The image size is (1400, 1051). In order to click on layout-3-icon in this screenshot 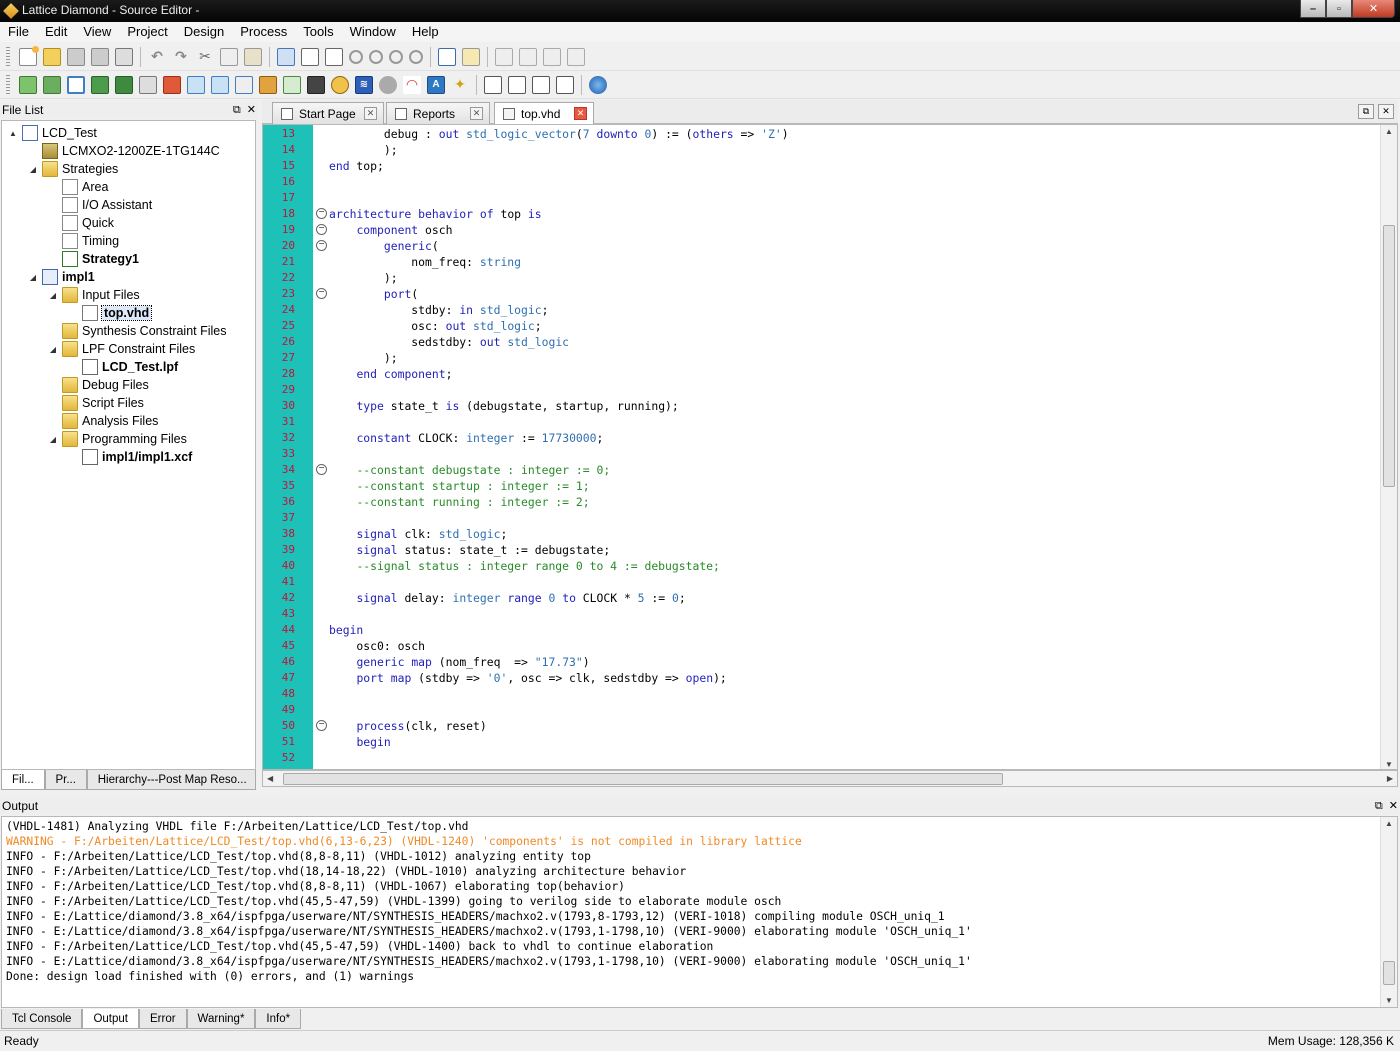, I will do `click(541, 84)`.